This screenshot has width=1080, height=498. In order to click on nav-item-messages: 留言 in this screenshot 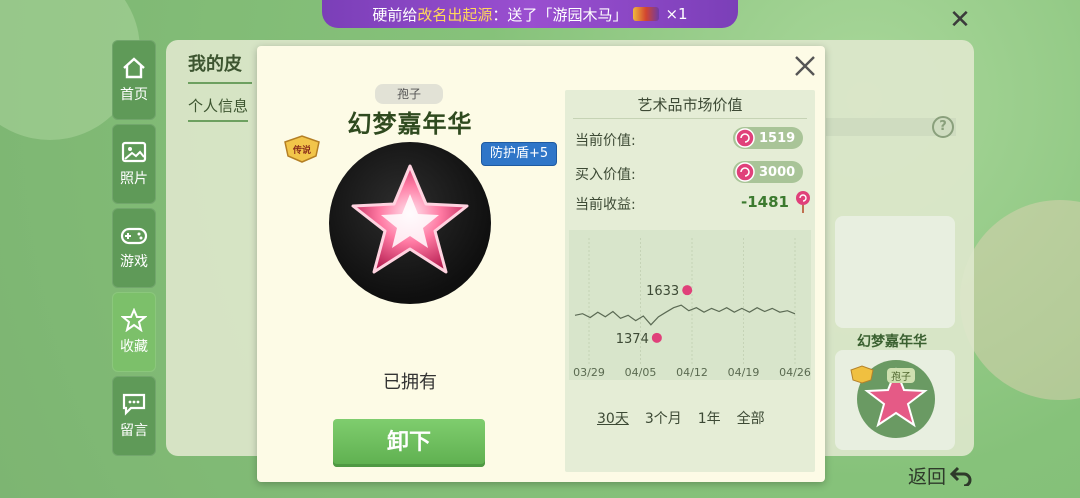, I will do `click(134, 416)`.